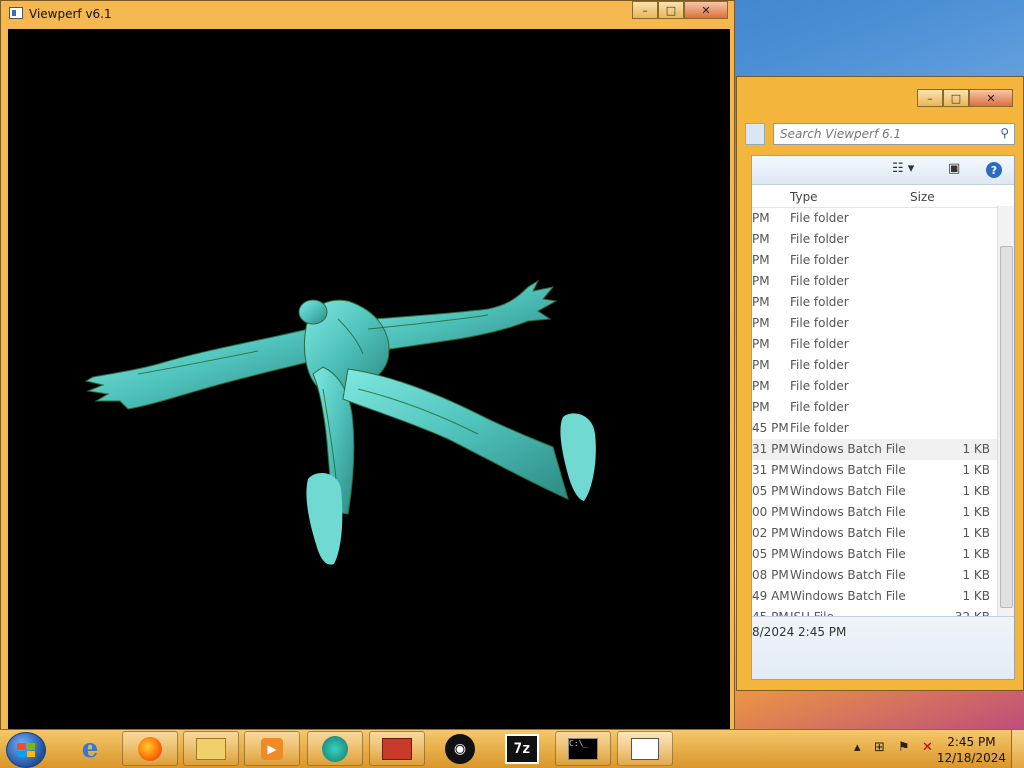 The width and height of the screenshot is (1024, 768). I want to click on action-center-flag-icon: ⚑, so click(904, 747).